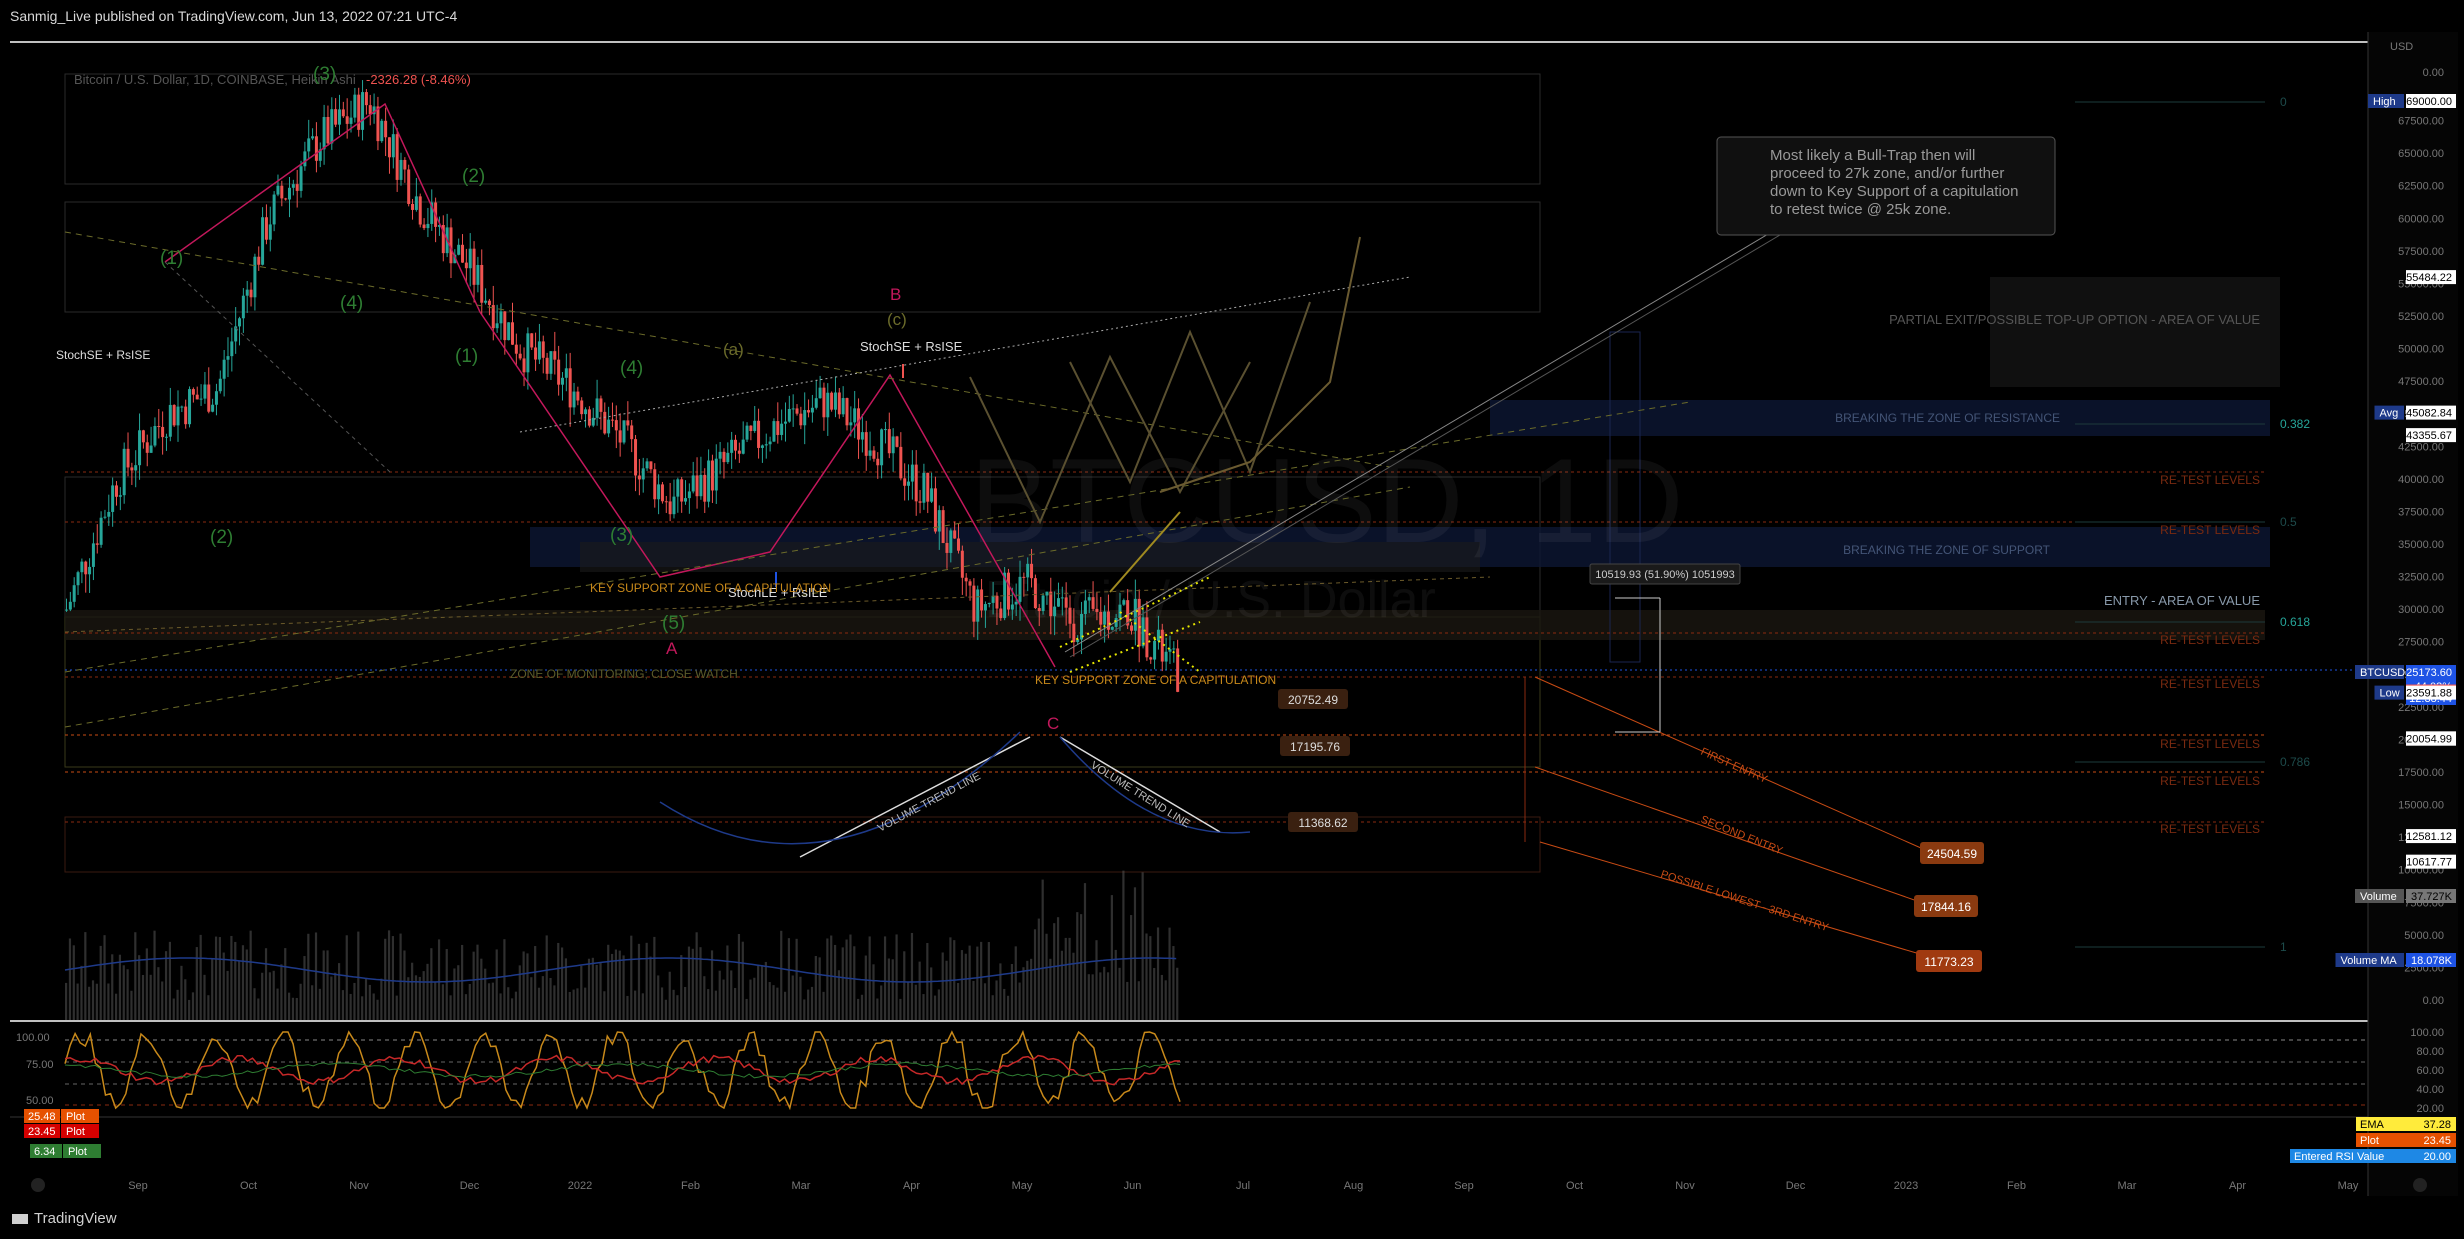 This screenshot has height=1239, width=2464. What do you see at coordinates (624, 674) in the screenshot?
I see `monitoring-label: ZONE OF MONITORING; CLOSE WATCH` at bounding box center [624, 674].